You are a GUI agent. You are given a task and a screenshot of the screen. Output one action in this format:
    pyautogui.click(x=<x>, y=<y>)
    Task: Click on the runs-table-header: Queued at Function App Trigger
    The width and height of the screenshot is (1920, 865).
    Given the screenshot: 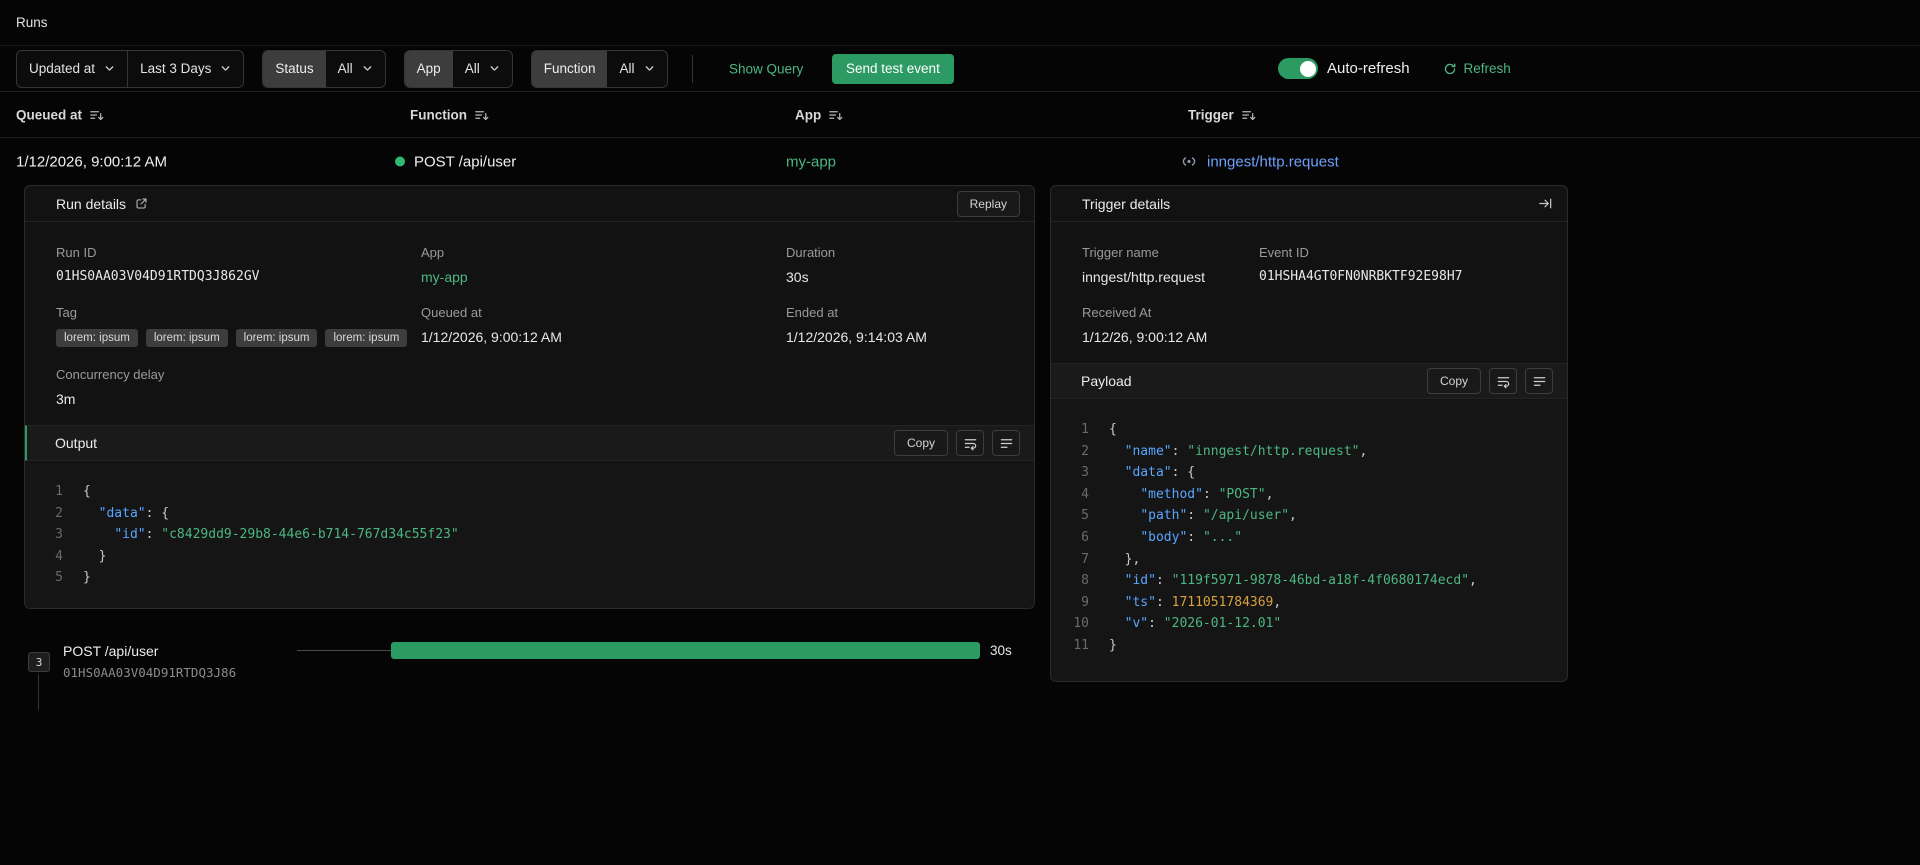 What is the action you would take?
    pyautogui.click(x=960, y=115)
    